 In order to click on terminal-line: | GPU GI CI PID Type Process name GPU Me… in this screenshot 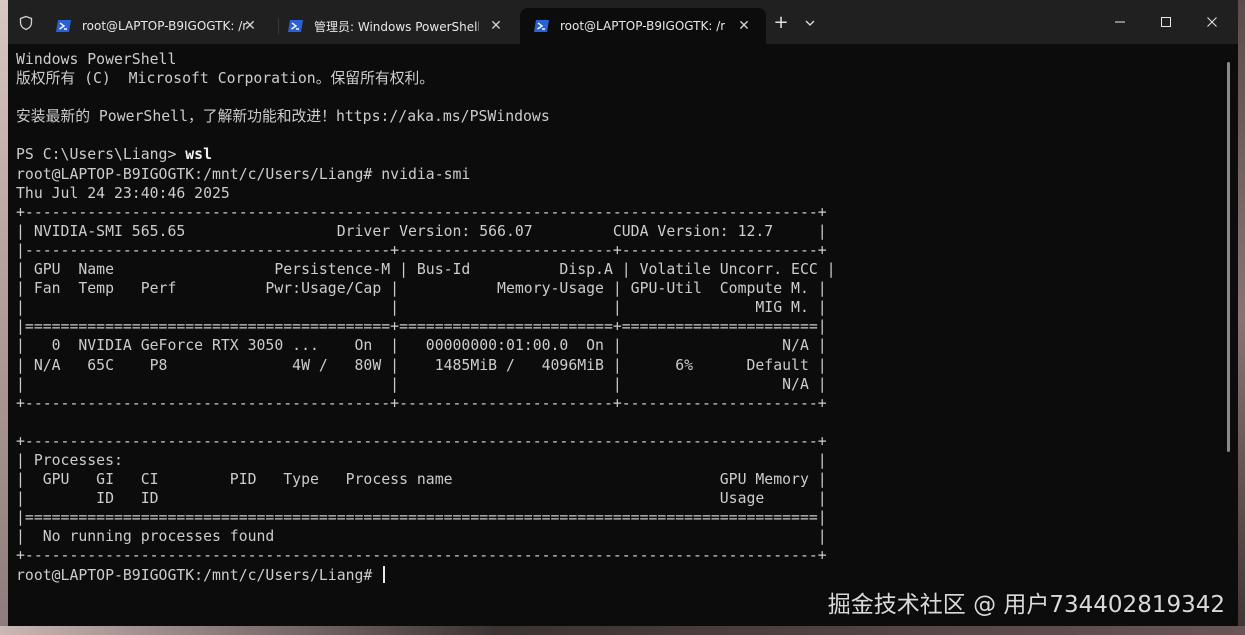, I will do `click(421, 480)`.